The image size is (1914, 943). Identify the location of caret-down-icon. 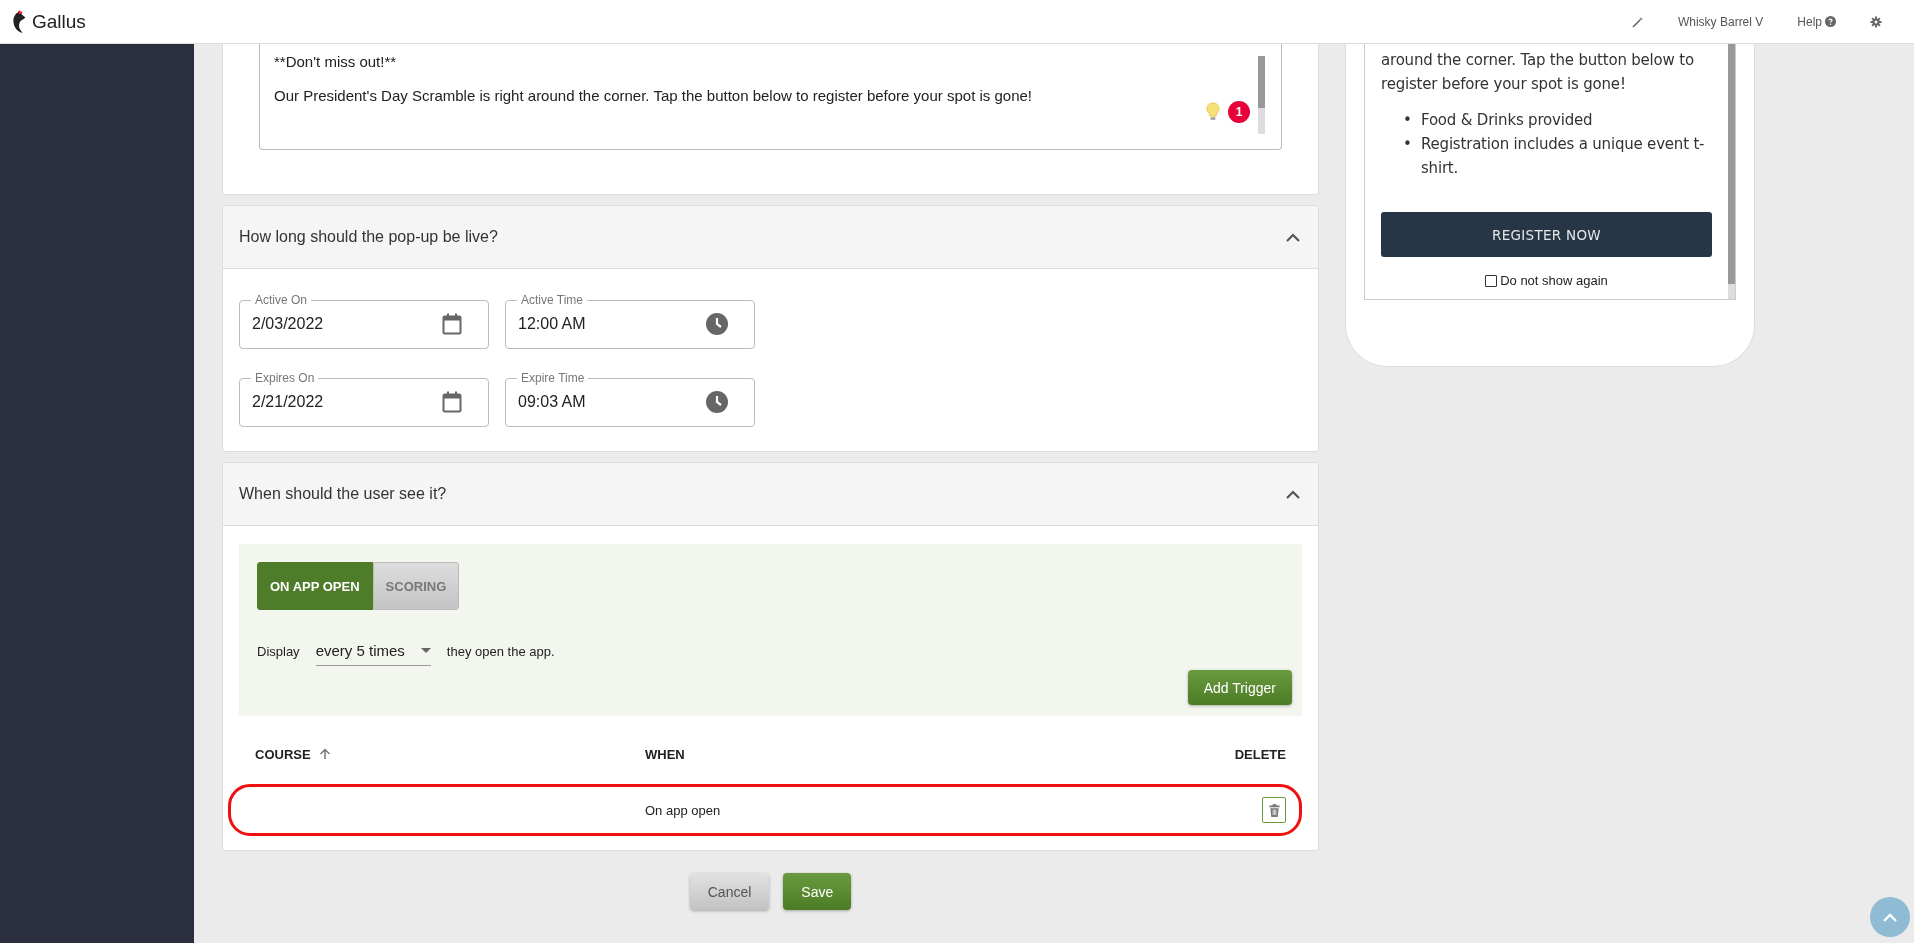
(425, 650).